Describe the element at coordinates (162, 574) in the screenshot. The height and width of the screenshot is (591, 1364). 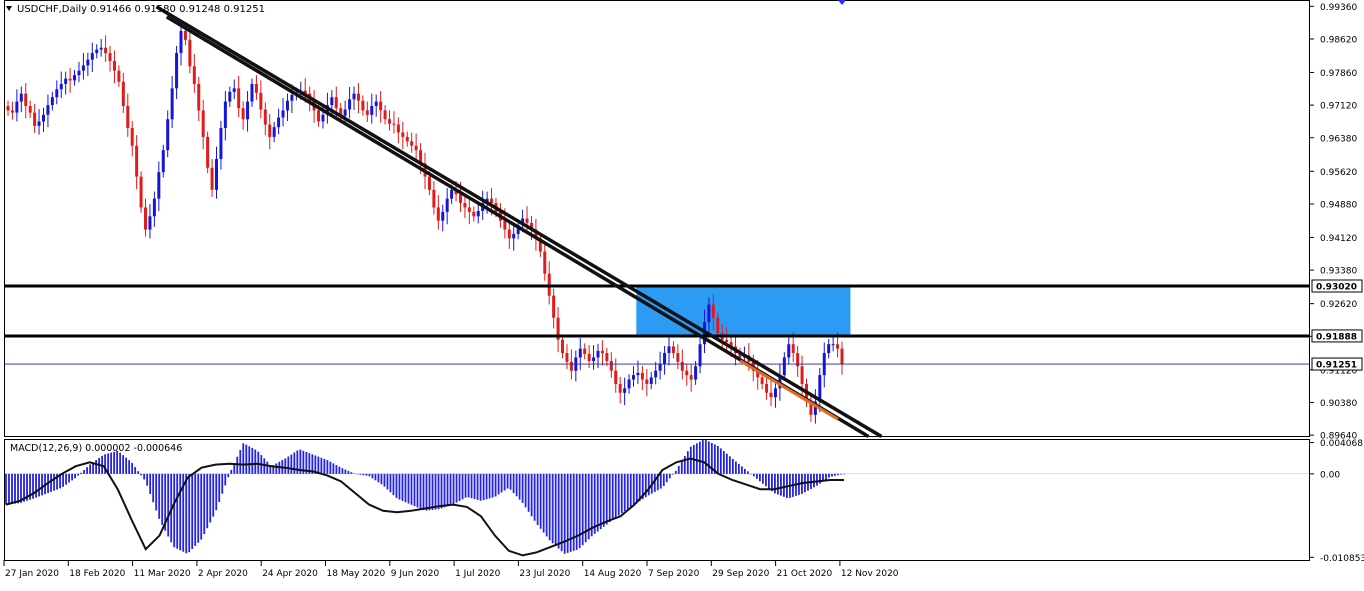
I see `time-tick-label: 11 Mar 2020` at that location.